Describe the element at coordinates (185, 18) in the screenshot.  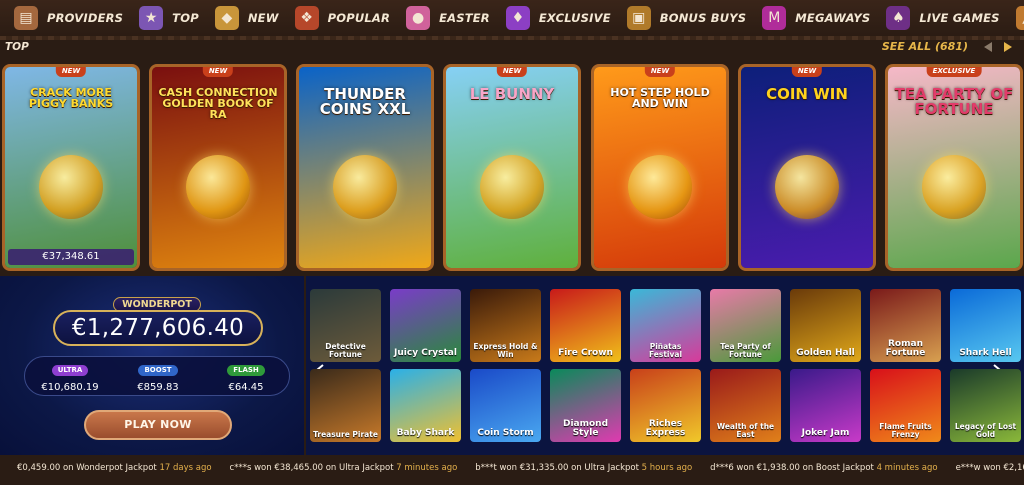
I see `nav-item-label: Top` at that location.